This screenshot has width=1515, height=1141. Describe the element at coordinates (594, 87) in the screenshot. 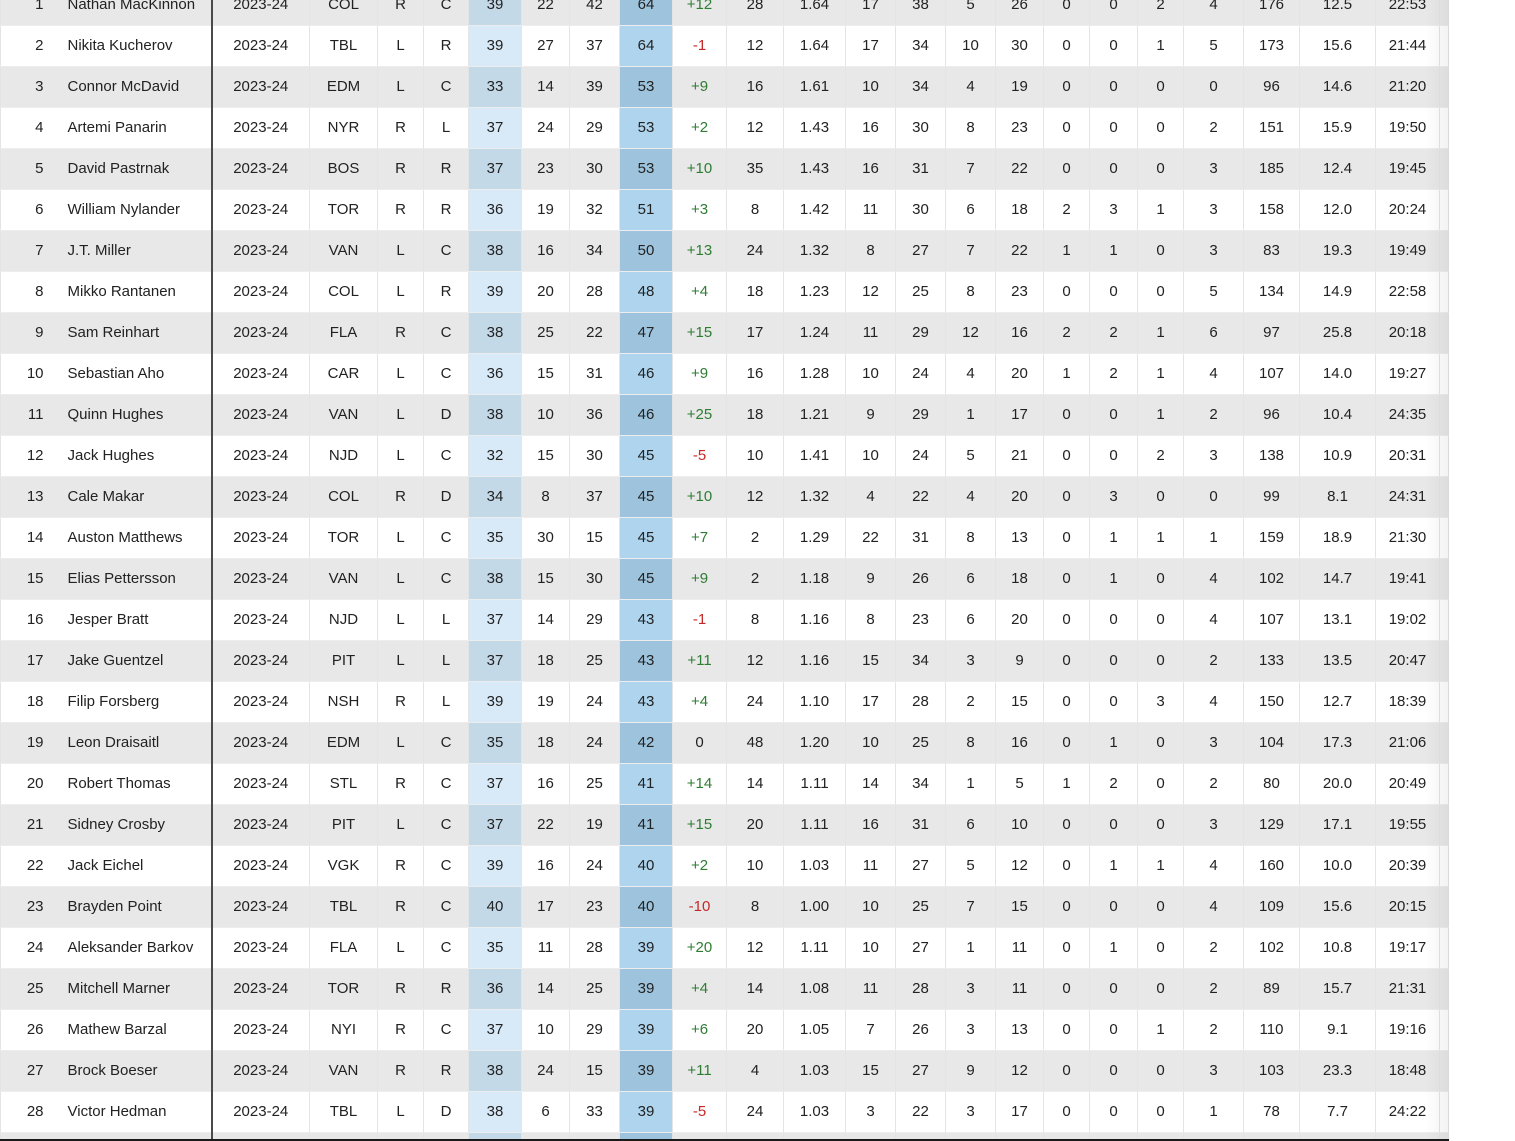

I see `cell-a: 39` at that location.